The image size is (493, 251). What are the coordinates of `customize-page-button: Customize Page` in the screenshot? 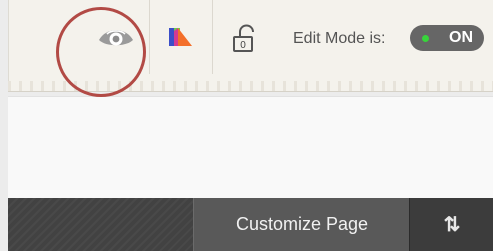 It's located at (301, 224).